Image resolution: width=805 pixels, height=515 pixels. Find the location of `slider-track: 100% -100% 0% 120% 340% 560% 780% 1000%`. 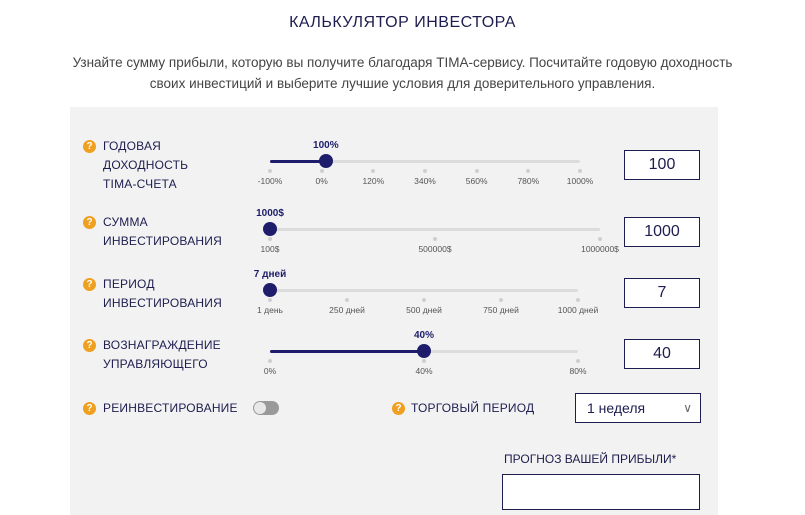

slider-track: 100% -100% 0% 120% 340% 560% 780% 1000% is located at coordinates (426, 163).